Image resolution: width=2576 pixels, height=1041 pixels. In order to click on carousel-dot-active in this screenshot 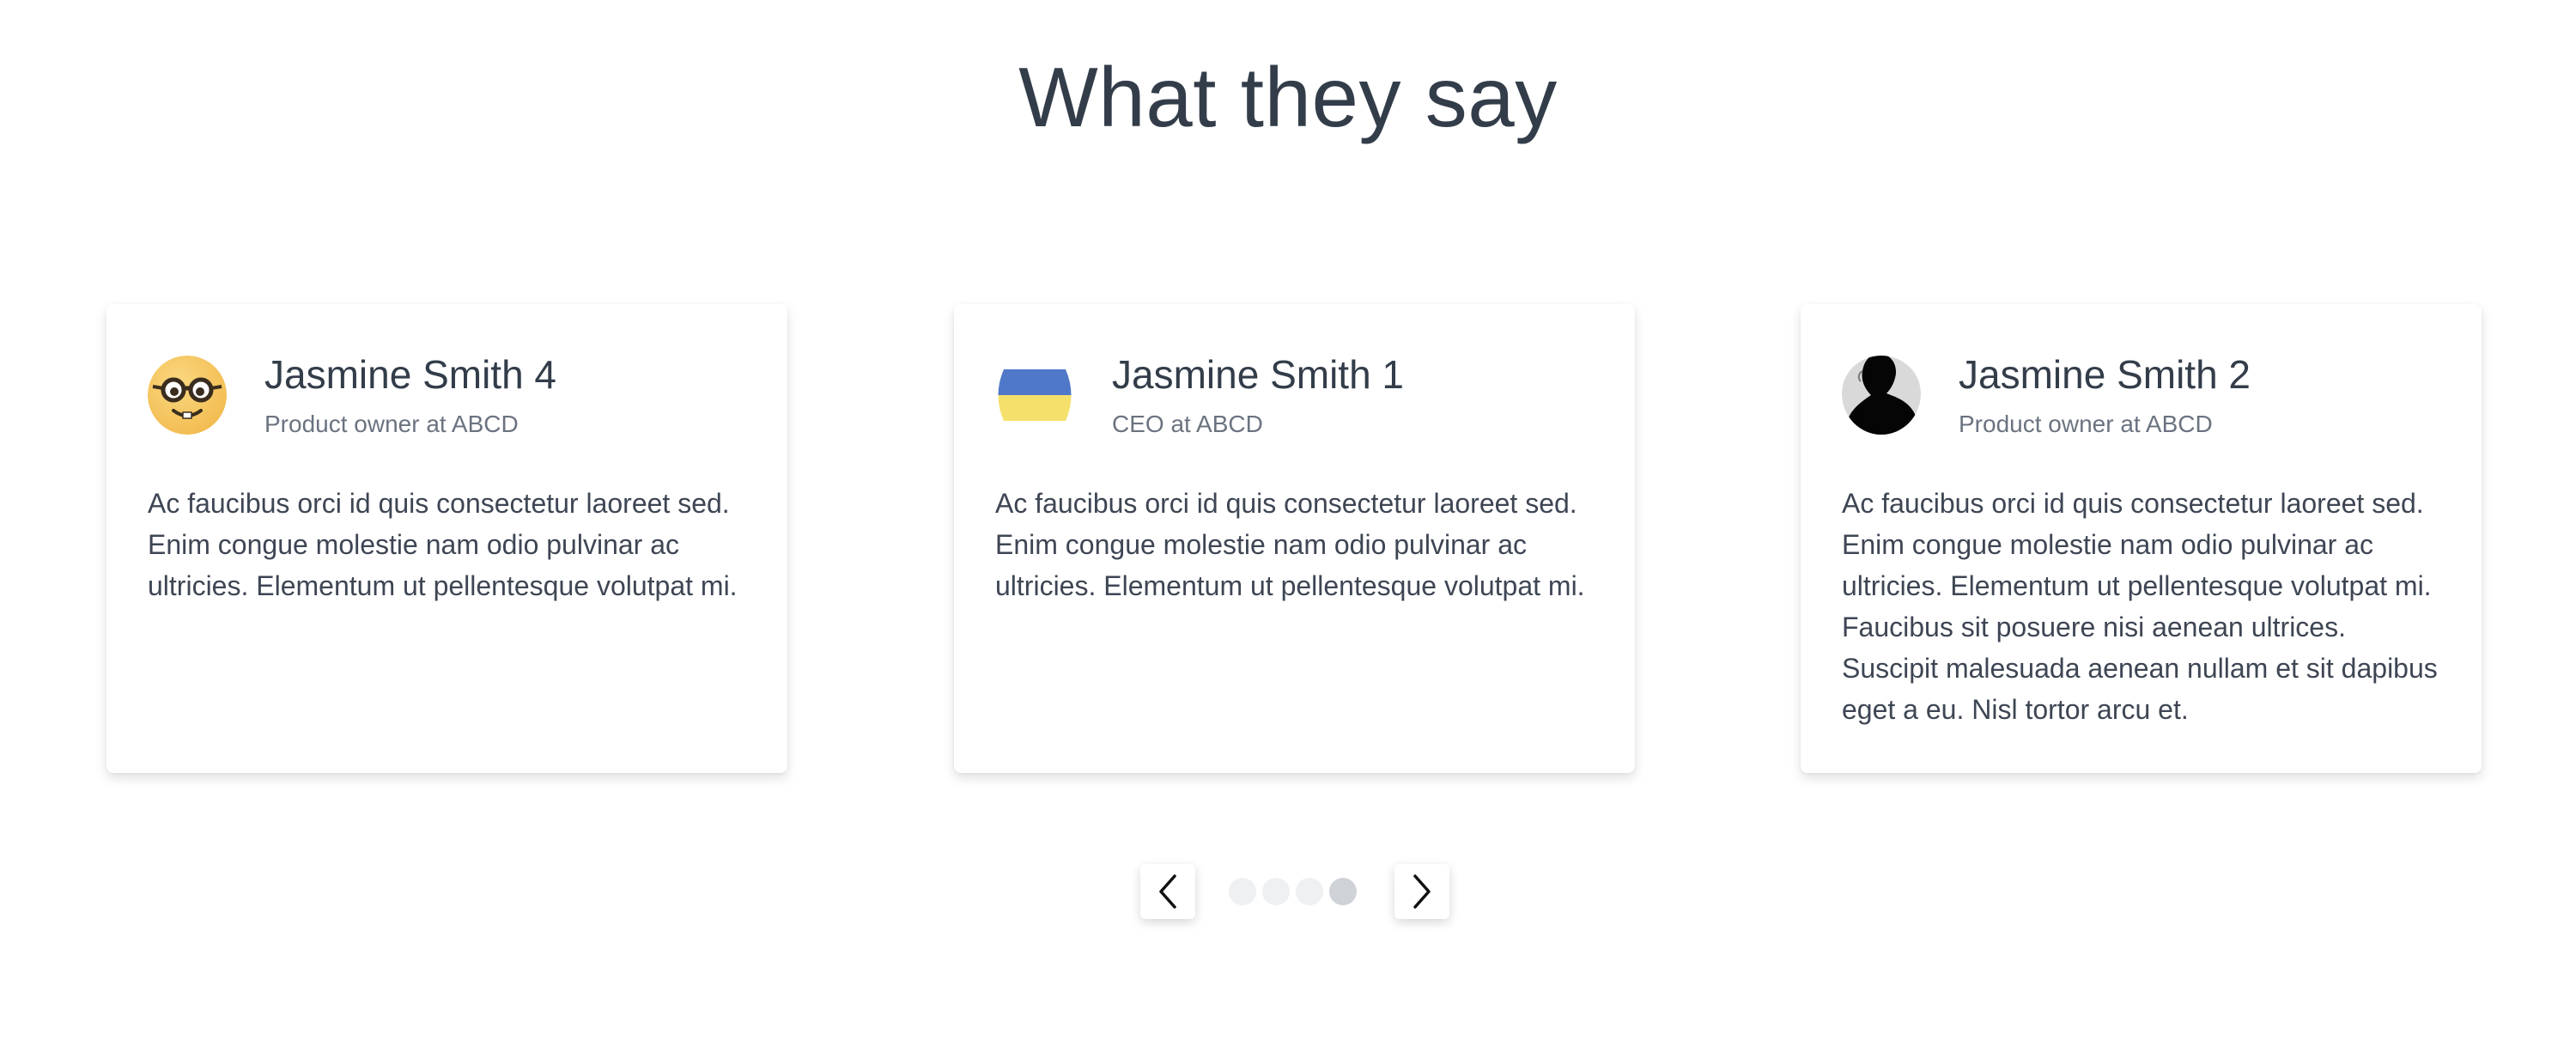, I will do `click(1343, 891)`.